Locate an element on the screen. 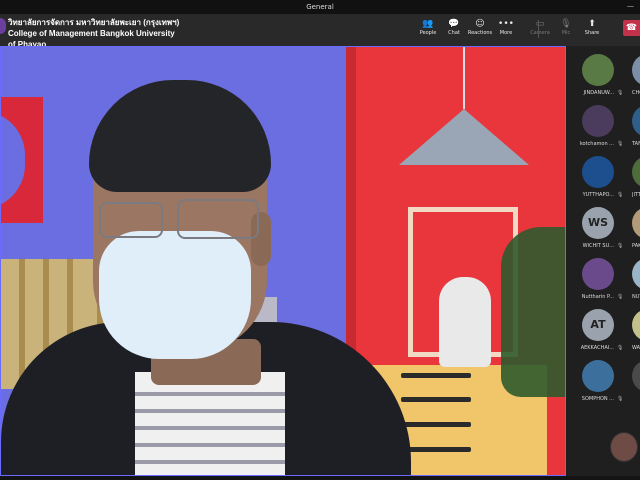 The height and width of the screenshot is (480, 640). lamp-cord is located at coordinates (464, 78).